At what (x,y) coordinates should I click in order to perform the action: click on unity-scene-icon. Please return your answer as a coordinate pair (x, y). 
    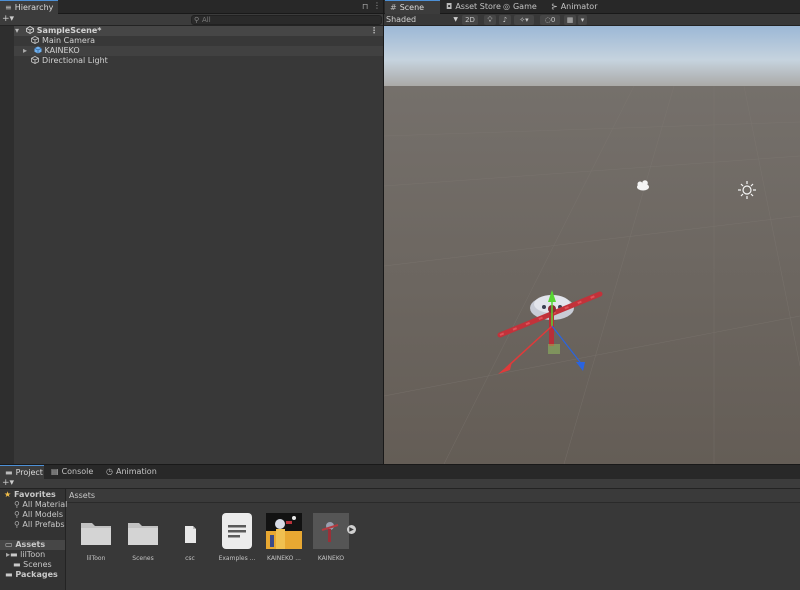
    Looking at the image, I should click on (29, 30).